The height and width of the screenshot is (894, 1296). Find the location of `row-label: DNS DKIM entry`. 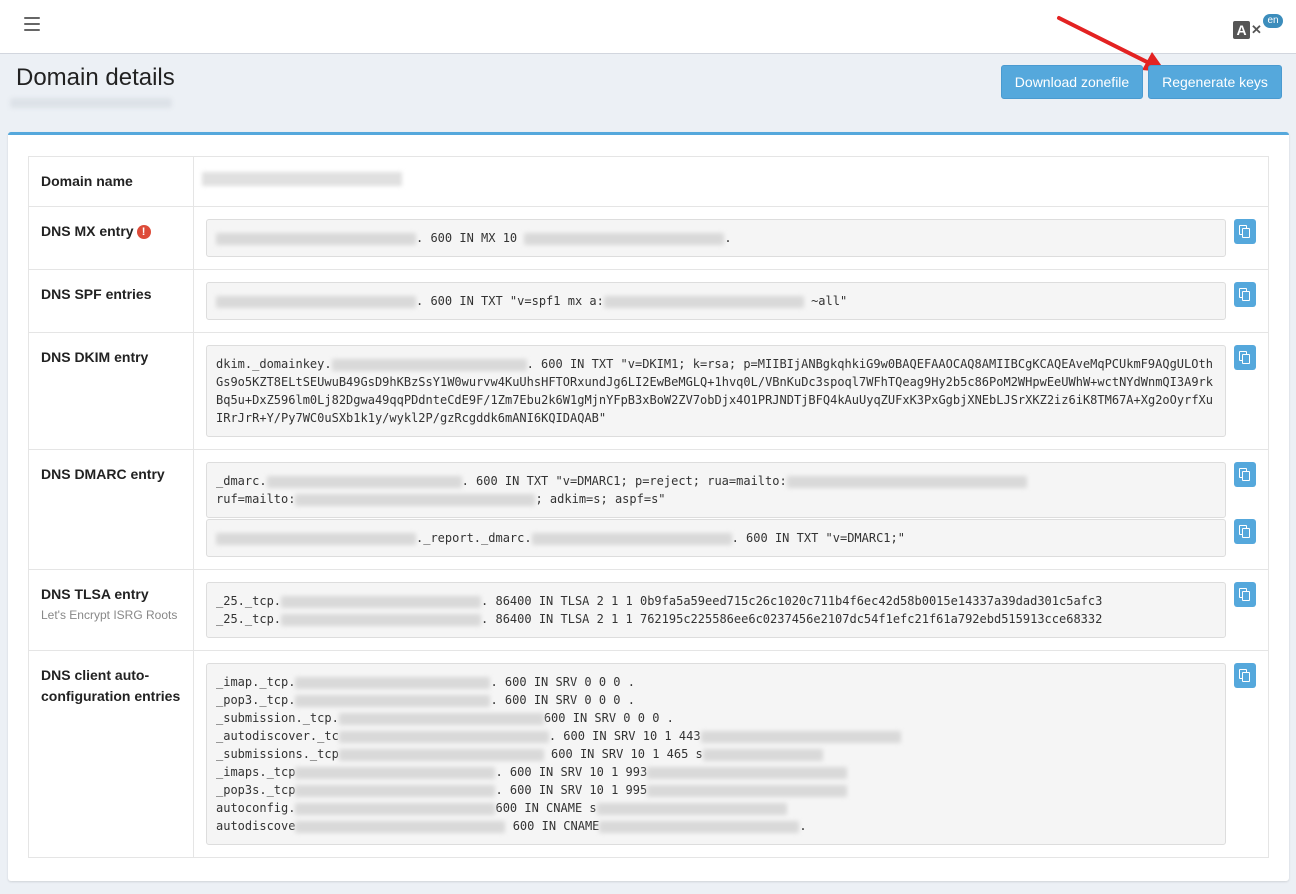

row-label: DNS DKIM entry is located at coordinates (111, 391).